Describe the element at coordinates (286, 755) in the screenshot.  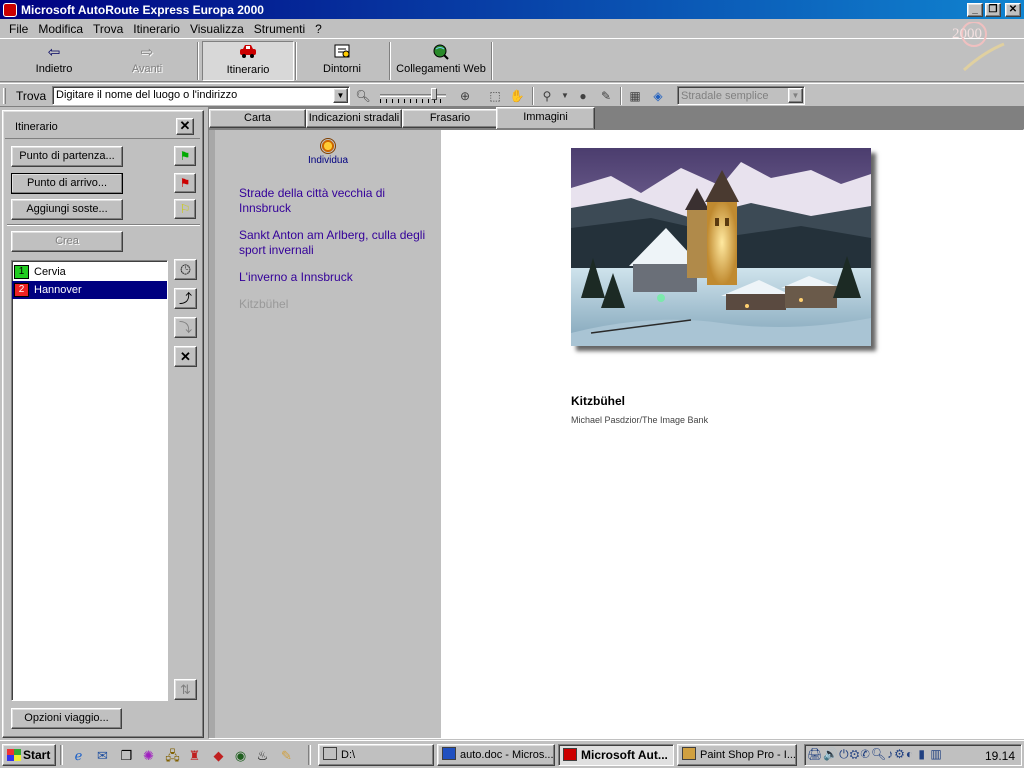
I see `paint-icon: ✎` at that location.